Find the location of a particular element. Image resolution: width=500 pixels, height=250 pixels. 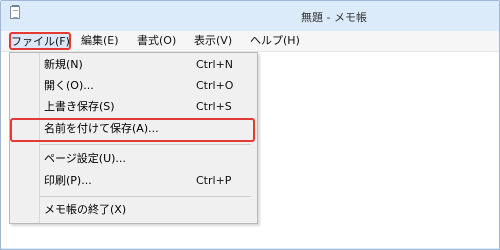

menu-help: ヘルプ(H) is located at coordinates (275, 41).